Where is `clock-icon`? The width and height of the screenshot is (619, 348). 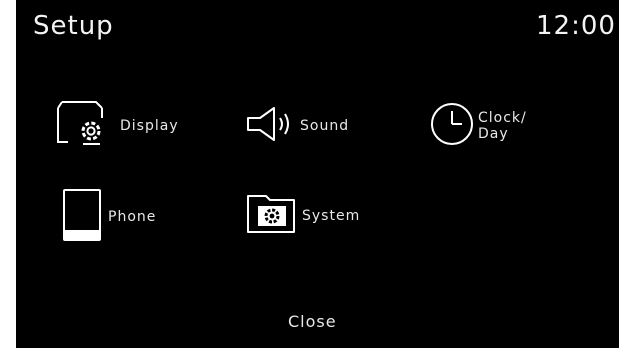 clock-icon is located at coordinates (452, 126).